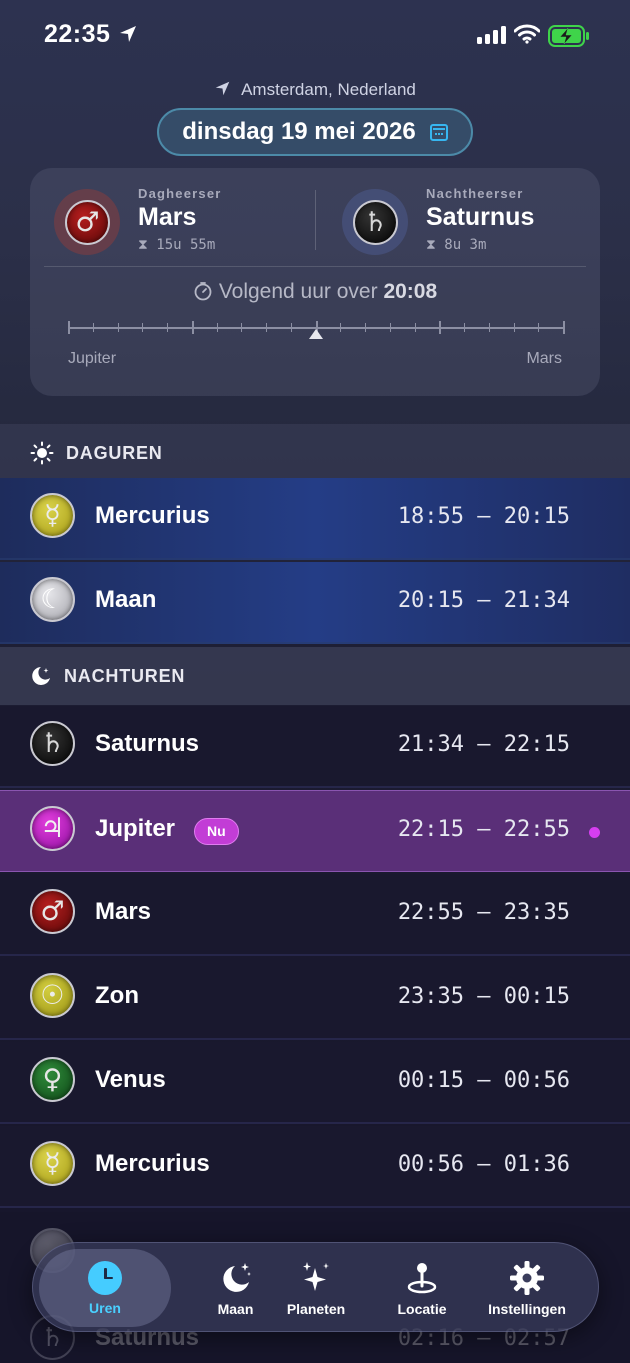 The height and width of the screenshot is (1363, 630). I want to click on hour-name: Venus, so click(130, 1079).